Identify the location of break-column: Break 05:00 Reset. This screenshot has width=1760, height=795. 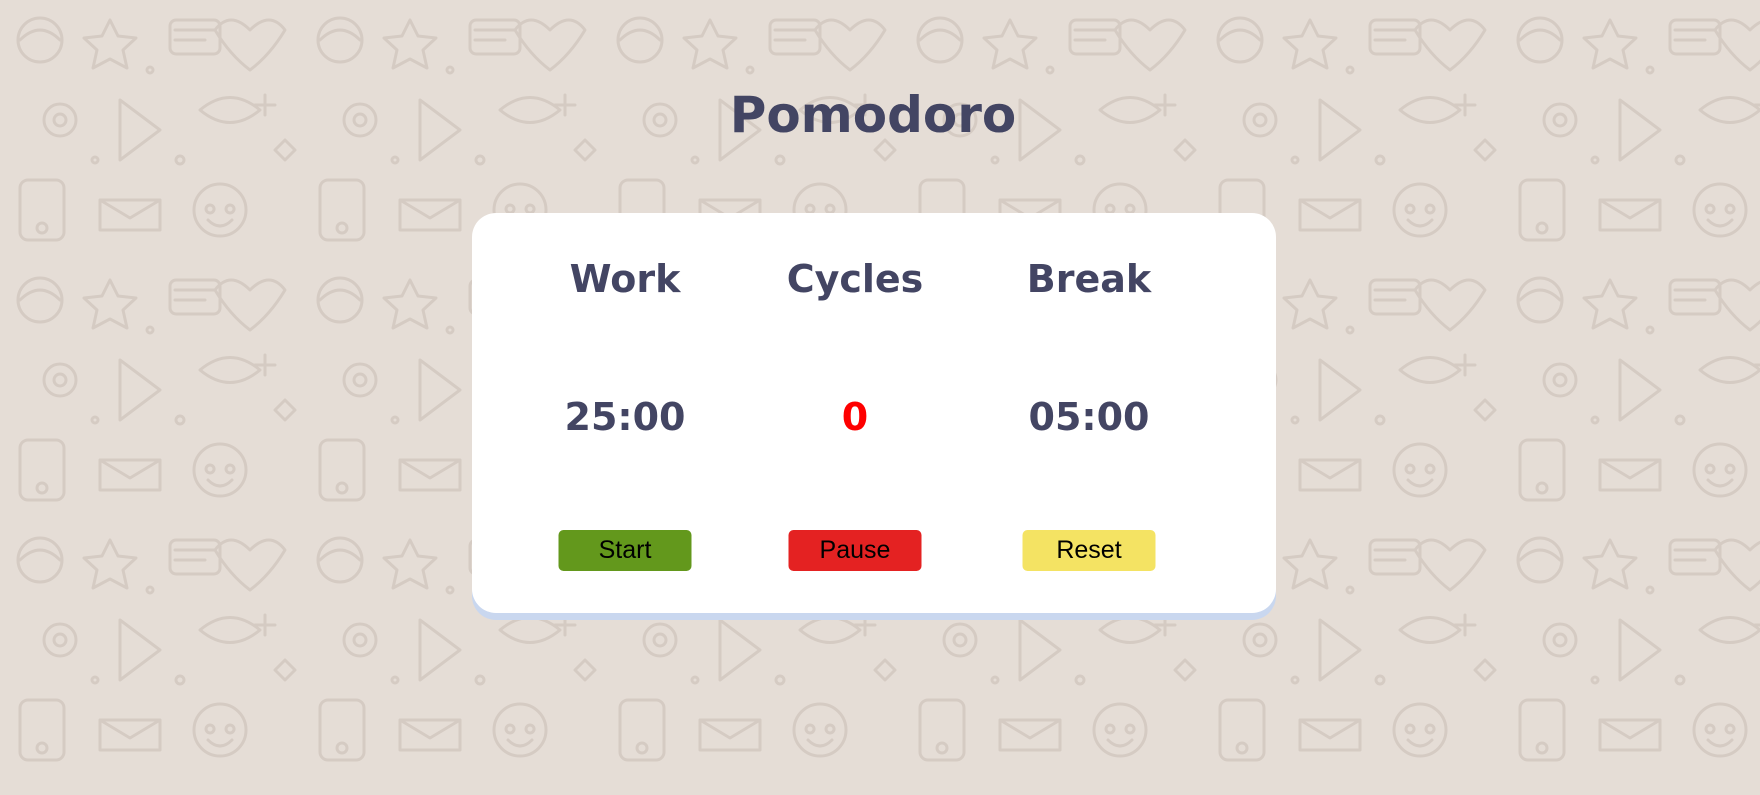
(1089, 413).